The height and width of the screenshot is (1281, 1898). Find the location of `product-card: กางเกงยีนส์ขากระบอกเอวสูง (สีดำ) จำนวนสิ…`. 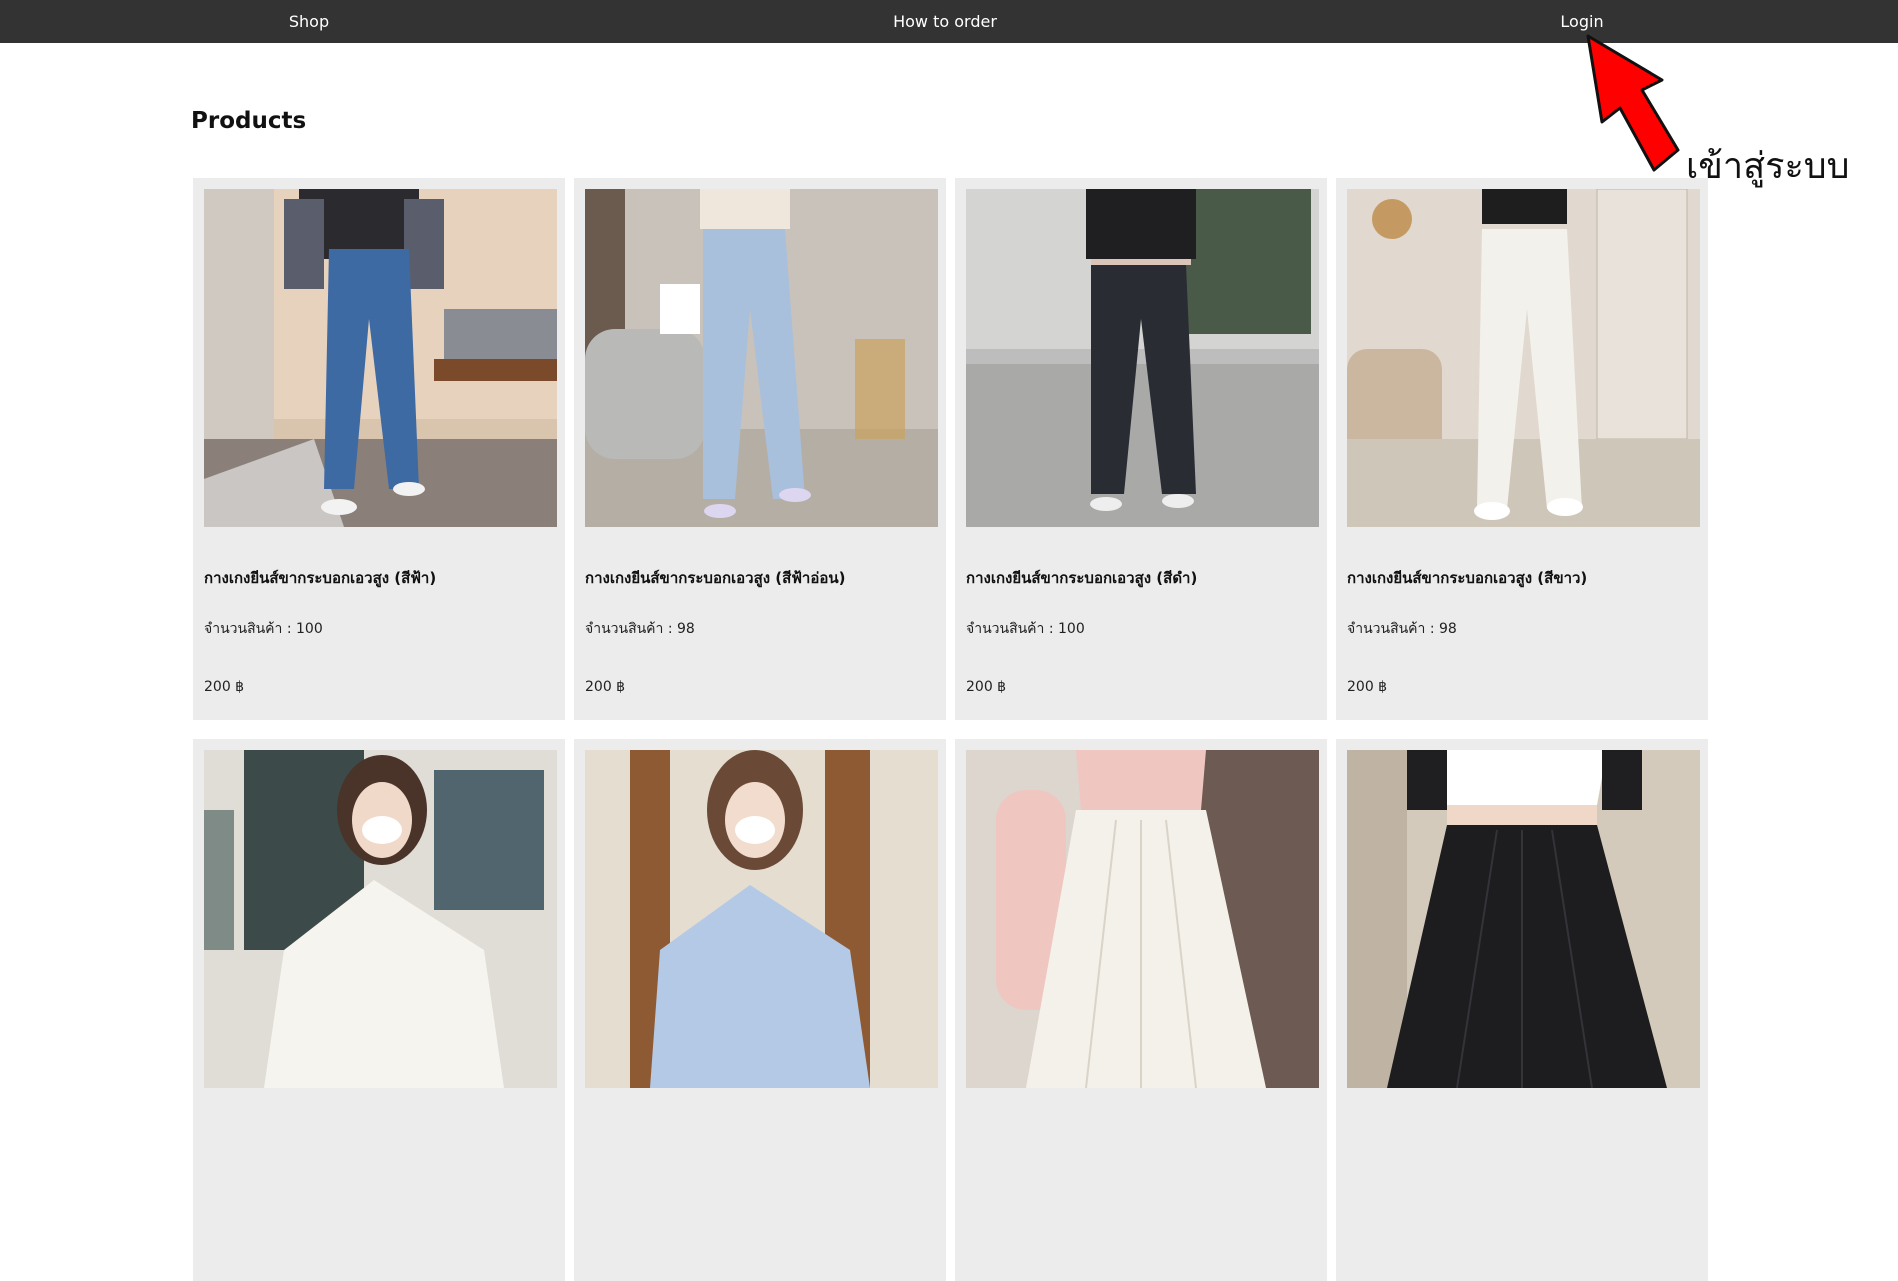

product-card: กางเกงยีนส์ขากระบอกเอวสูง (สีดำ) จำนวนสิ… is located at coordinates (1141, 449).